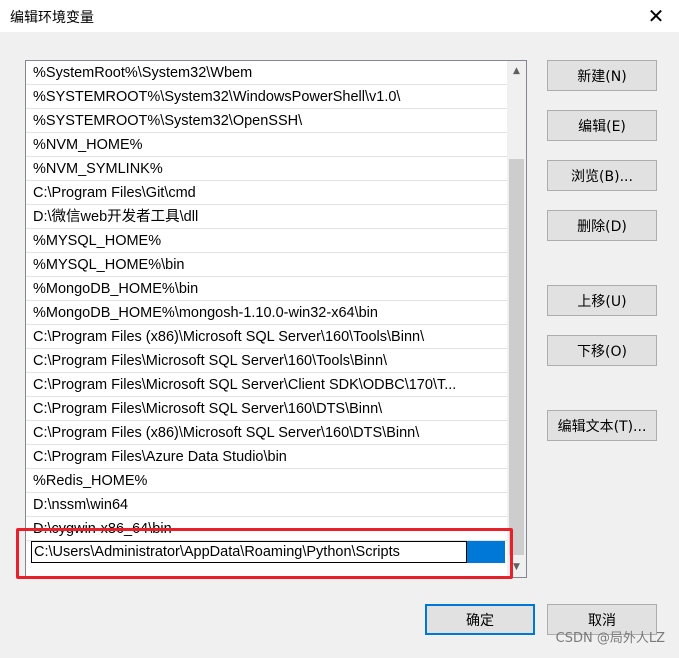  What do you see at coordinates (602, 75) in the screenshot?
I see `new-button: 新建(N)` at bounding box center [602, 75].